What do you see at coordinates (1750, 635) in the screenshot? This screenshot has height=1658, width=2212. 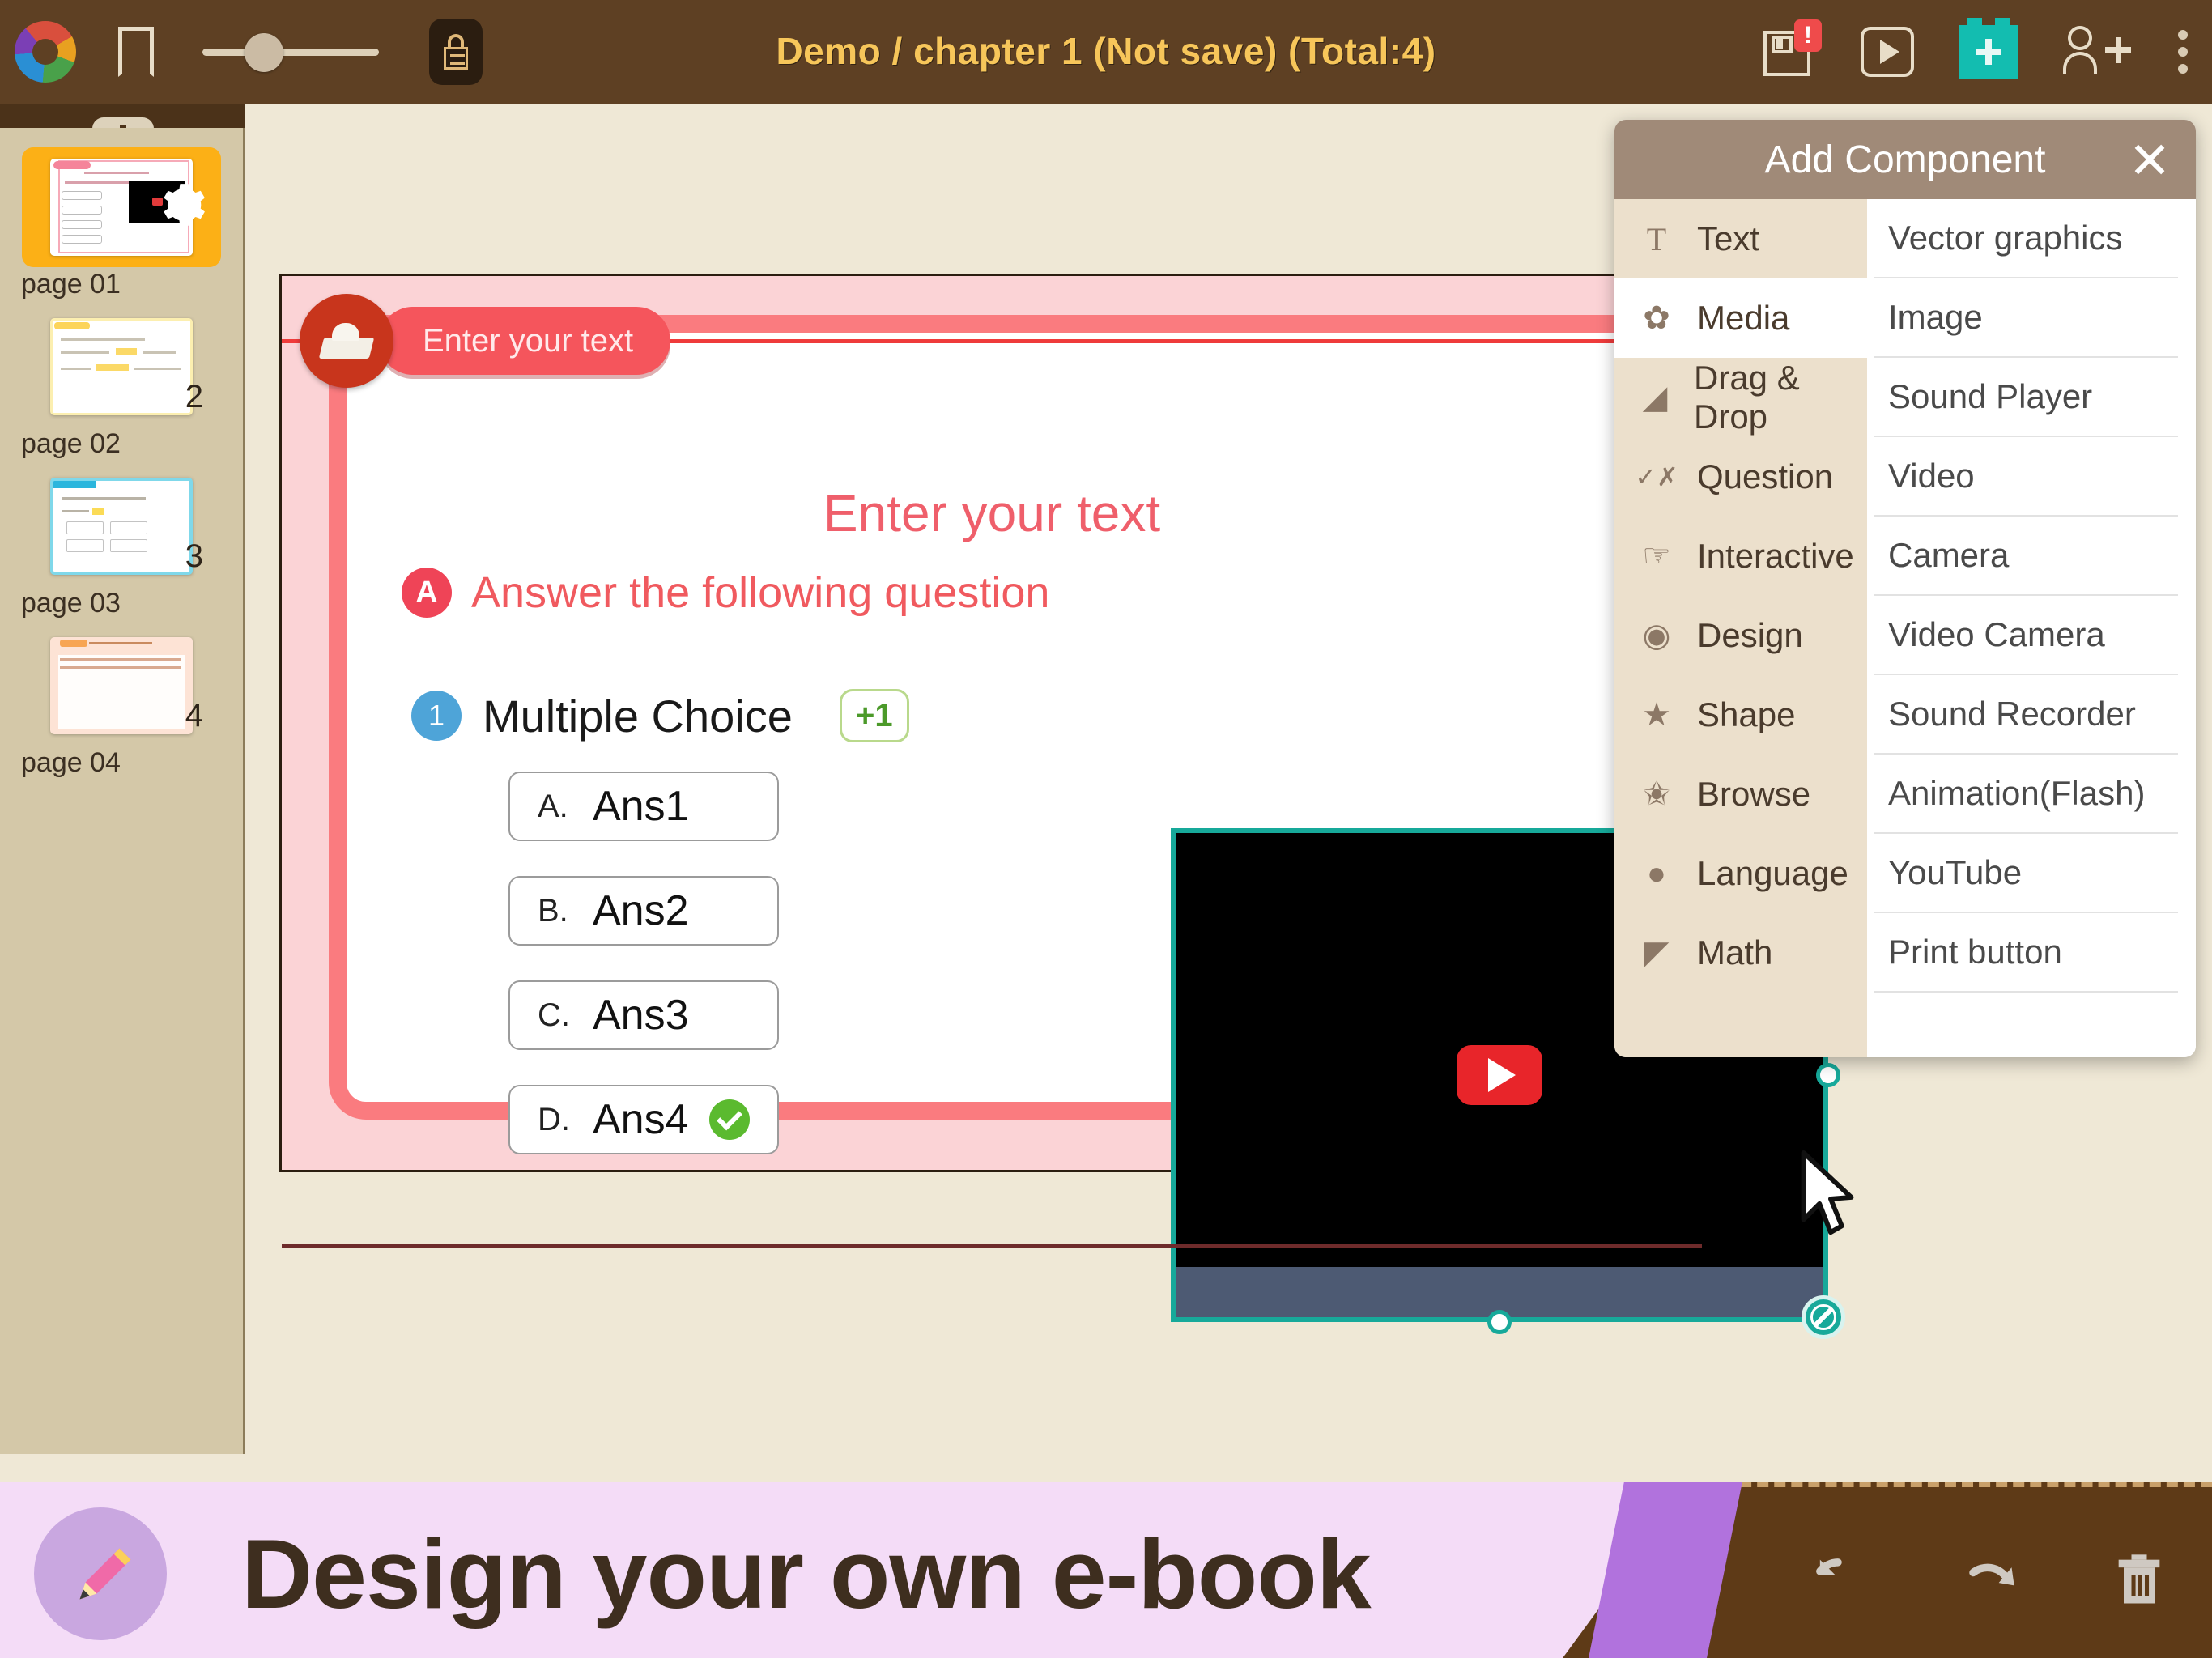 I see `category-label: Design` at bounding box center [1750, 635].